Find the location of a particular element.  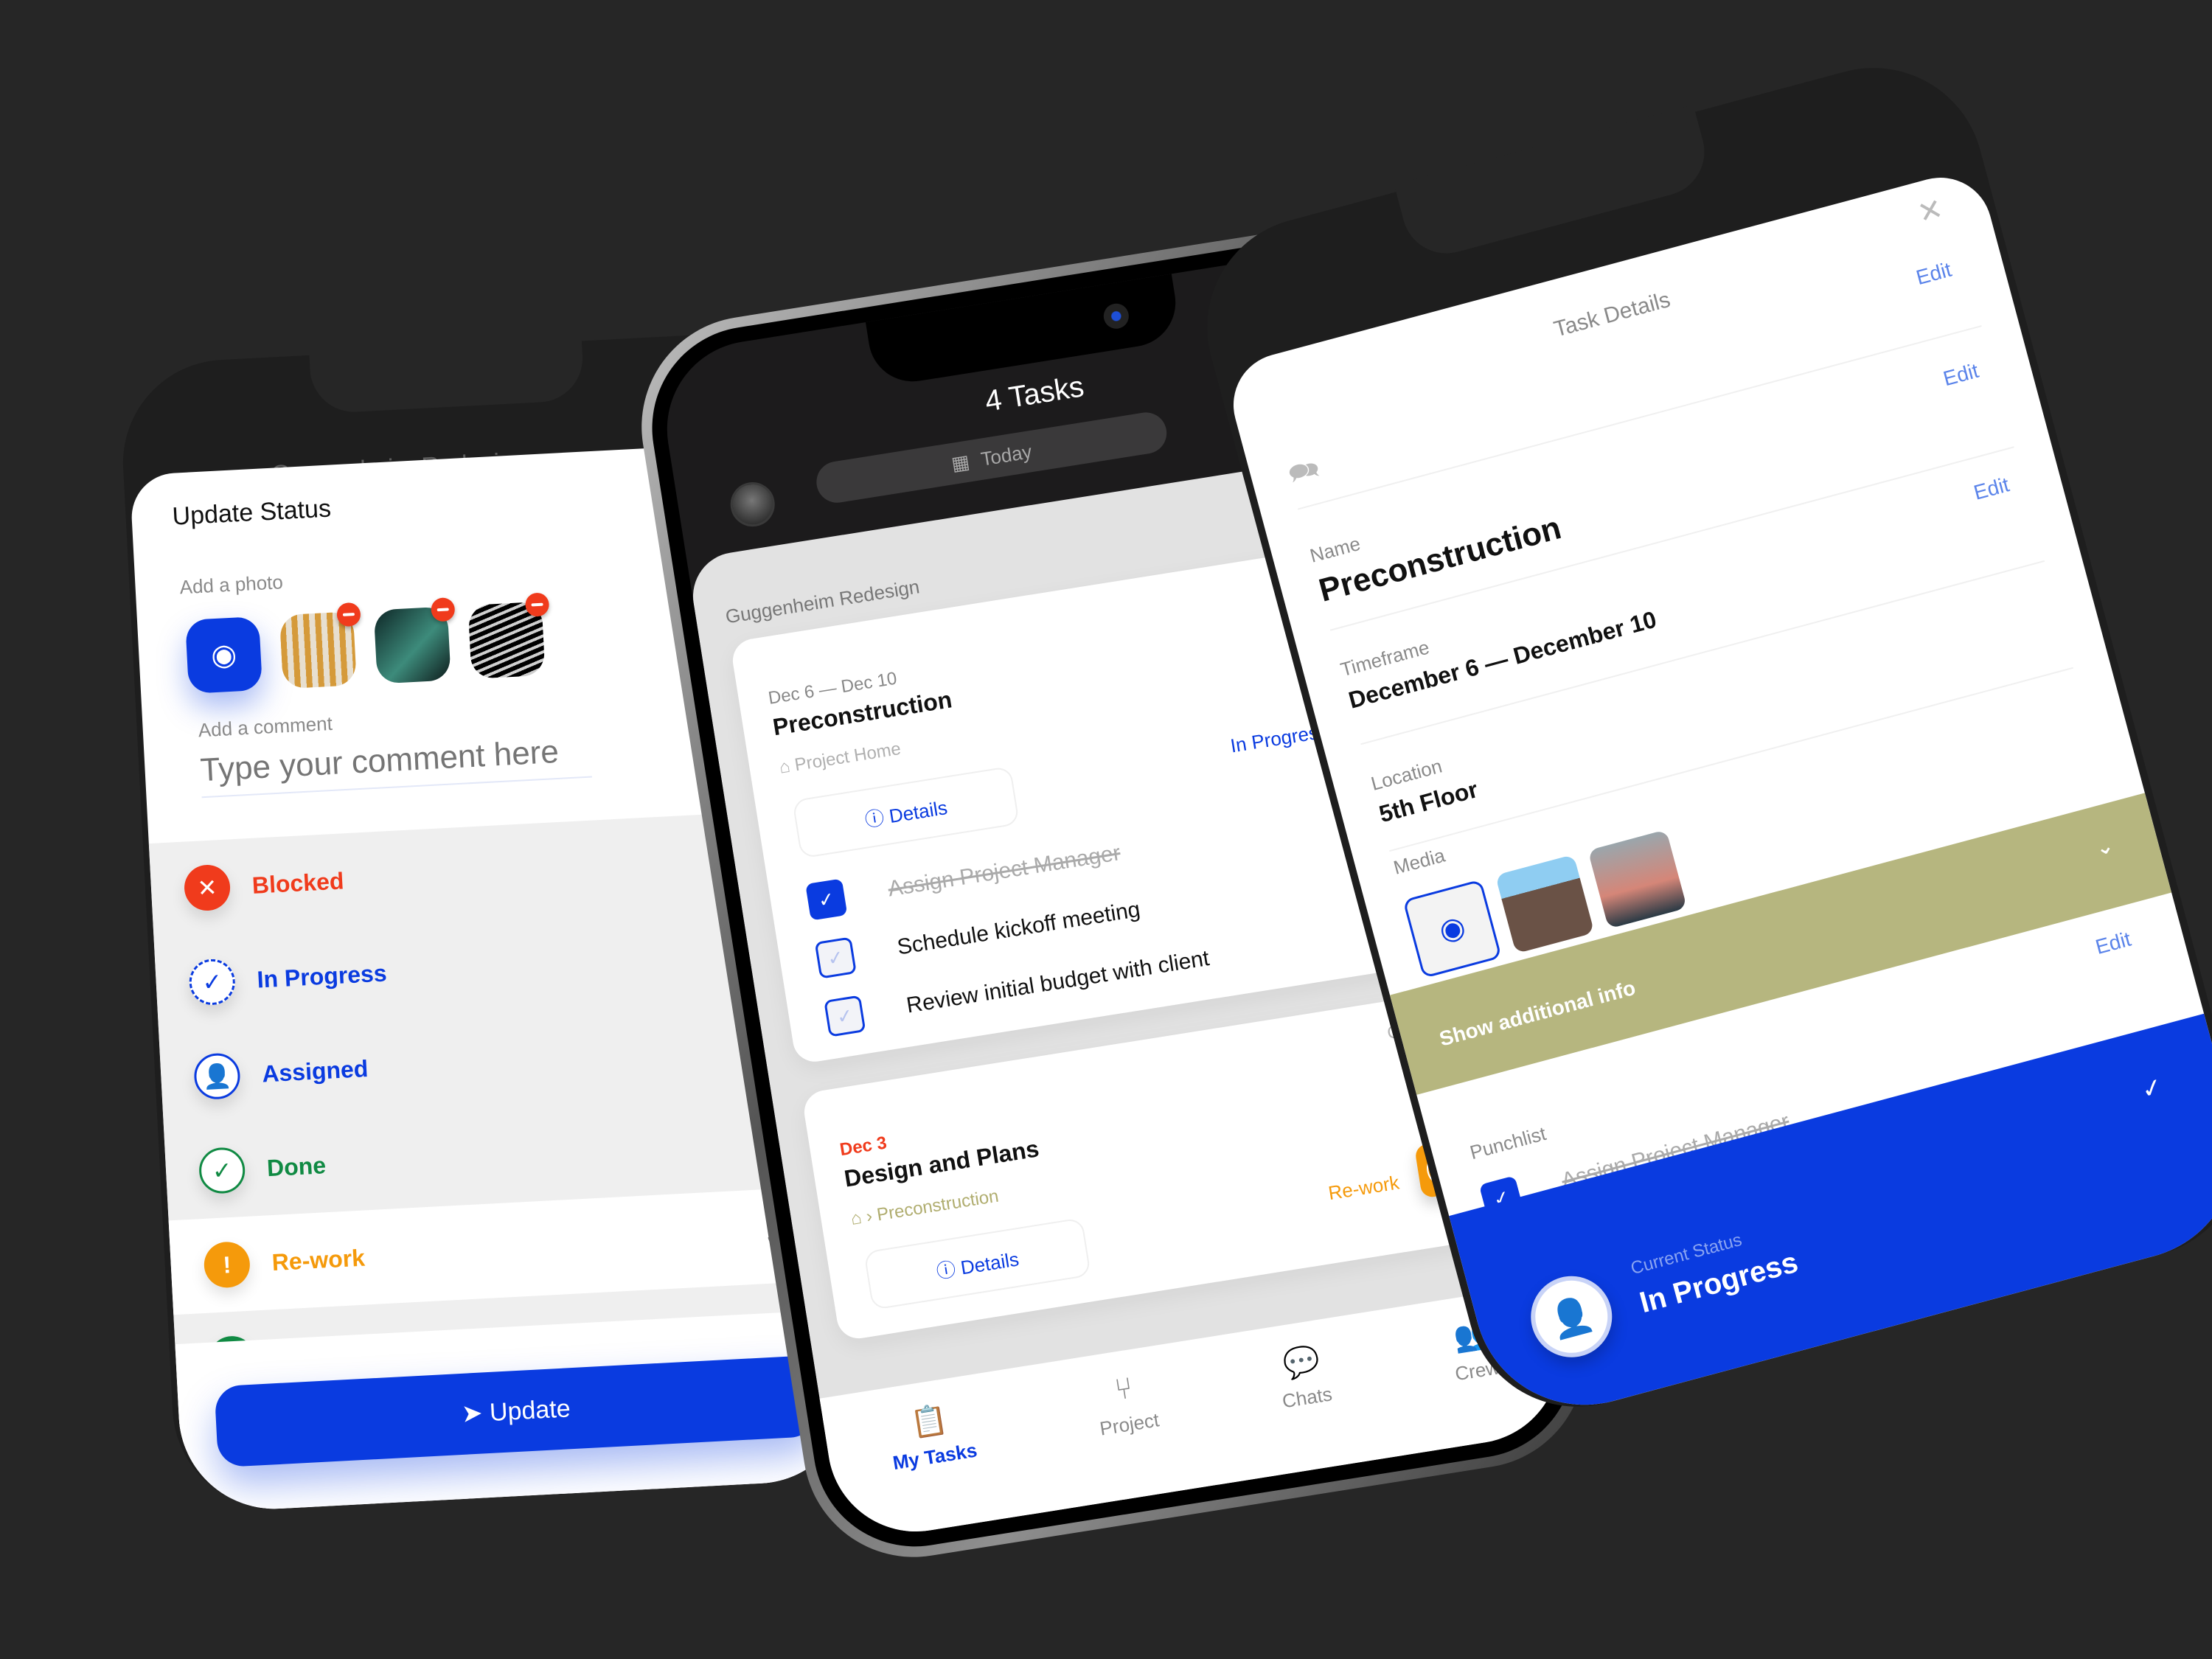

tab-chats: 💬 Chats is located at coordinates (1308, 1407).